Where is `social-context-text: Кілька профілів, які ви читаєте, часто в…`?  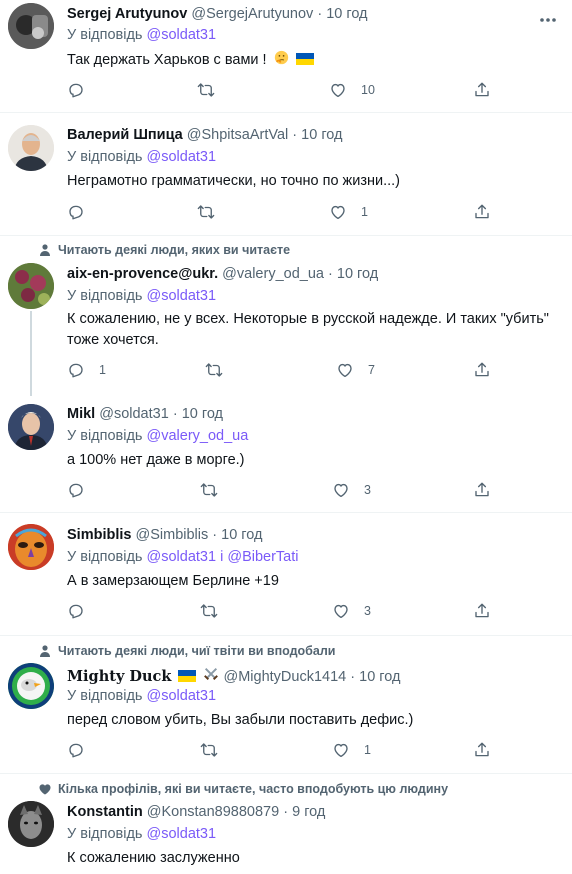 social-context-text: Кілька профілів, які ви читаєте, часто в… is located at coordinates (253, 789).